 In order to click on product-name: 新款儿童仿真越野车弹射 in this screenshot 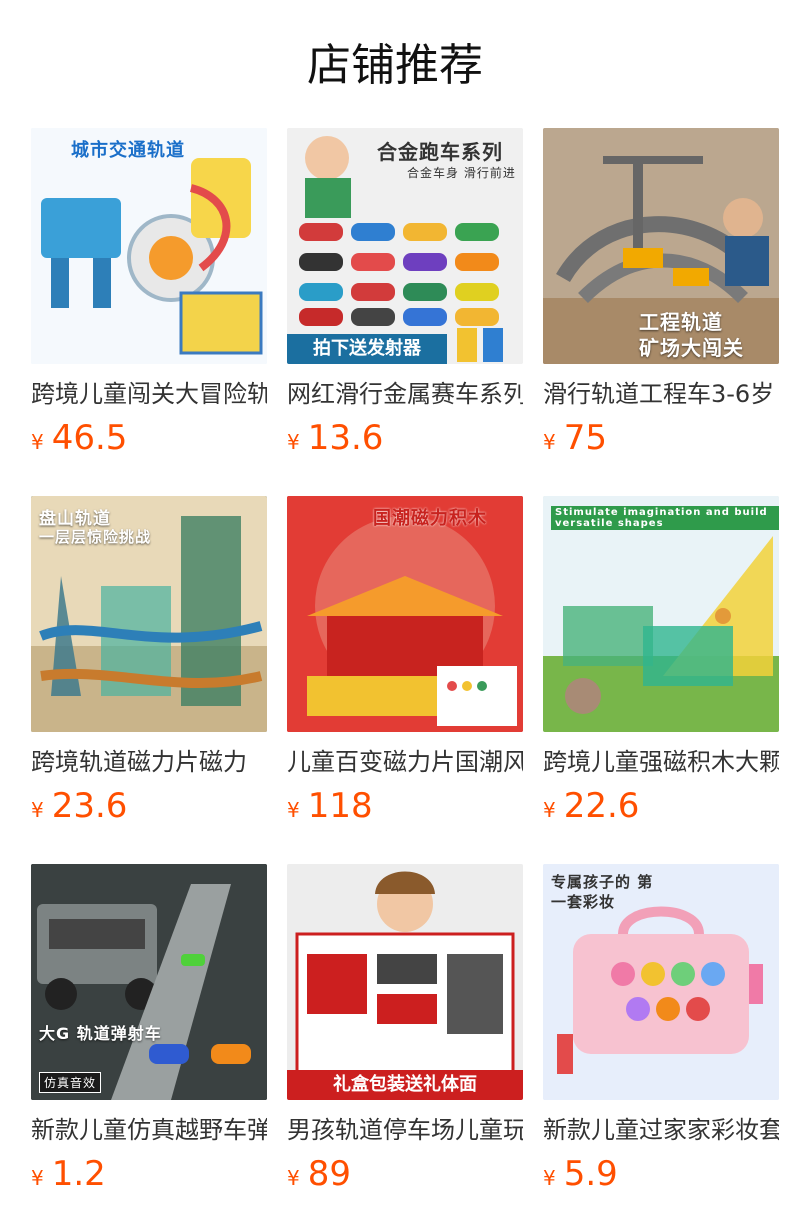, I will do `click(149, 1130)`.